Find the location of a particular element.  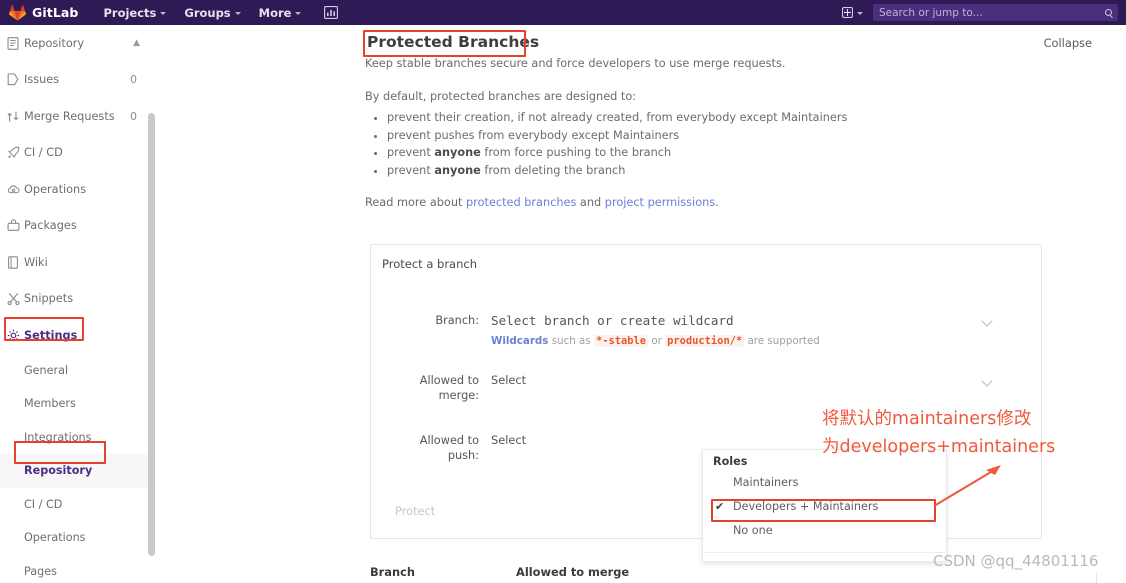

book-icon is located at coordinates (15, 262).